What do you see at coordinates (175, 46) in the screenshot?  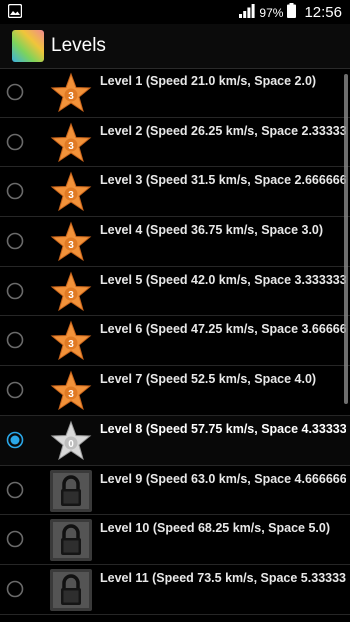 I see `app-bar: Levels` at bounding box center [175, 46].